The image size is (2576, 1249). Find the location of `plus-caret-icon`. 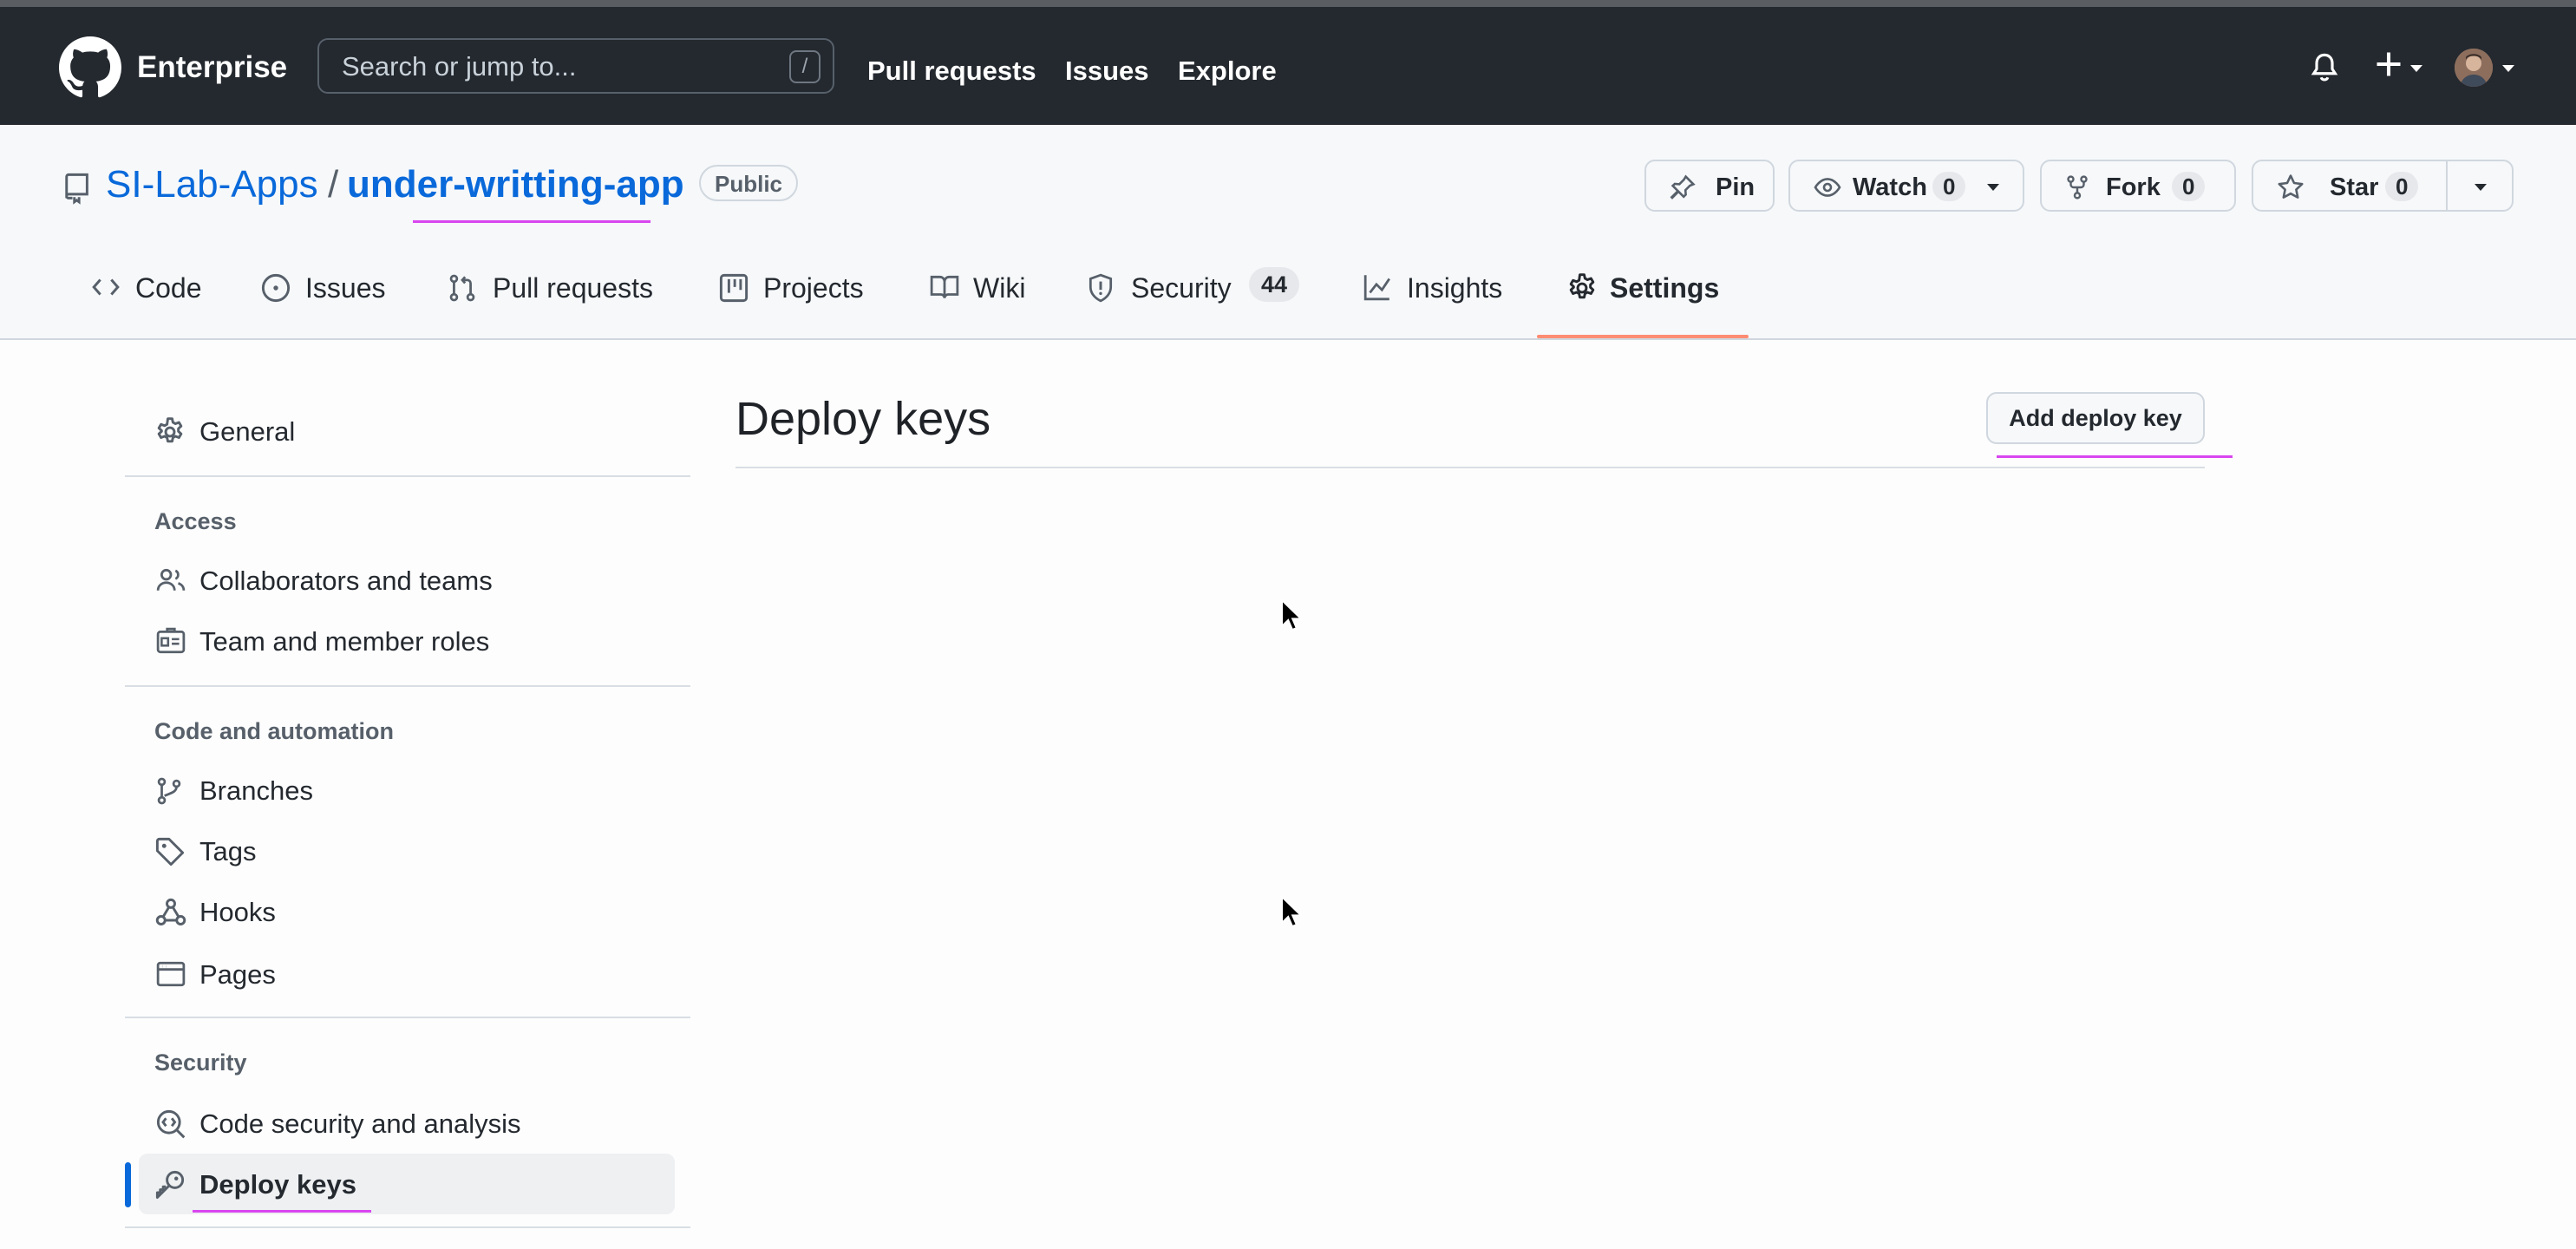

plus-caret-icon is located at coordinates (2416, 68).